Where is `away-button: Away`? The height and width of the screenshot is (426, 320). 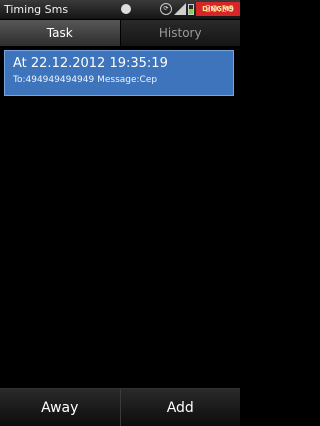 away-button: Away is located at coordinates (60, 407).